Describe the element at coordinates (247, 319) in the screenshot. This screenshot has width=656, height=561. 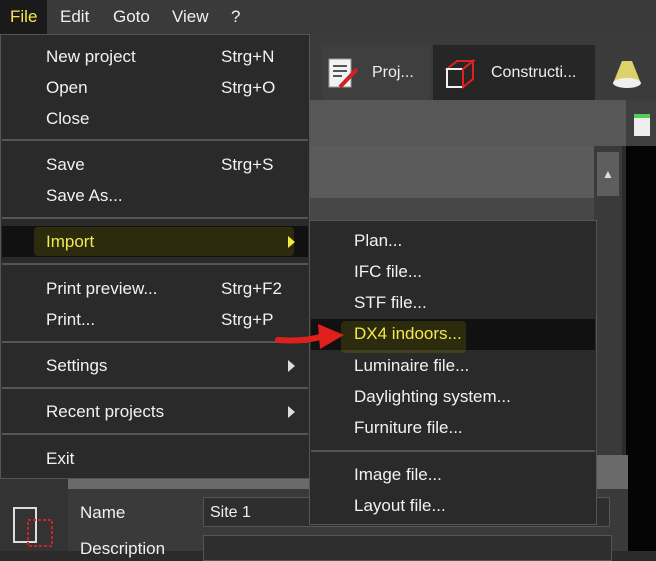
I see `menu-item-shortcut: Strg+P` at that location.